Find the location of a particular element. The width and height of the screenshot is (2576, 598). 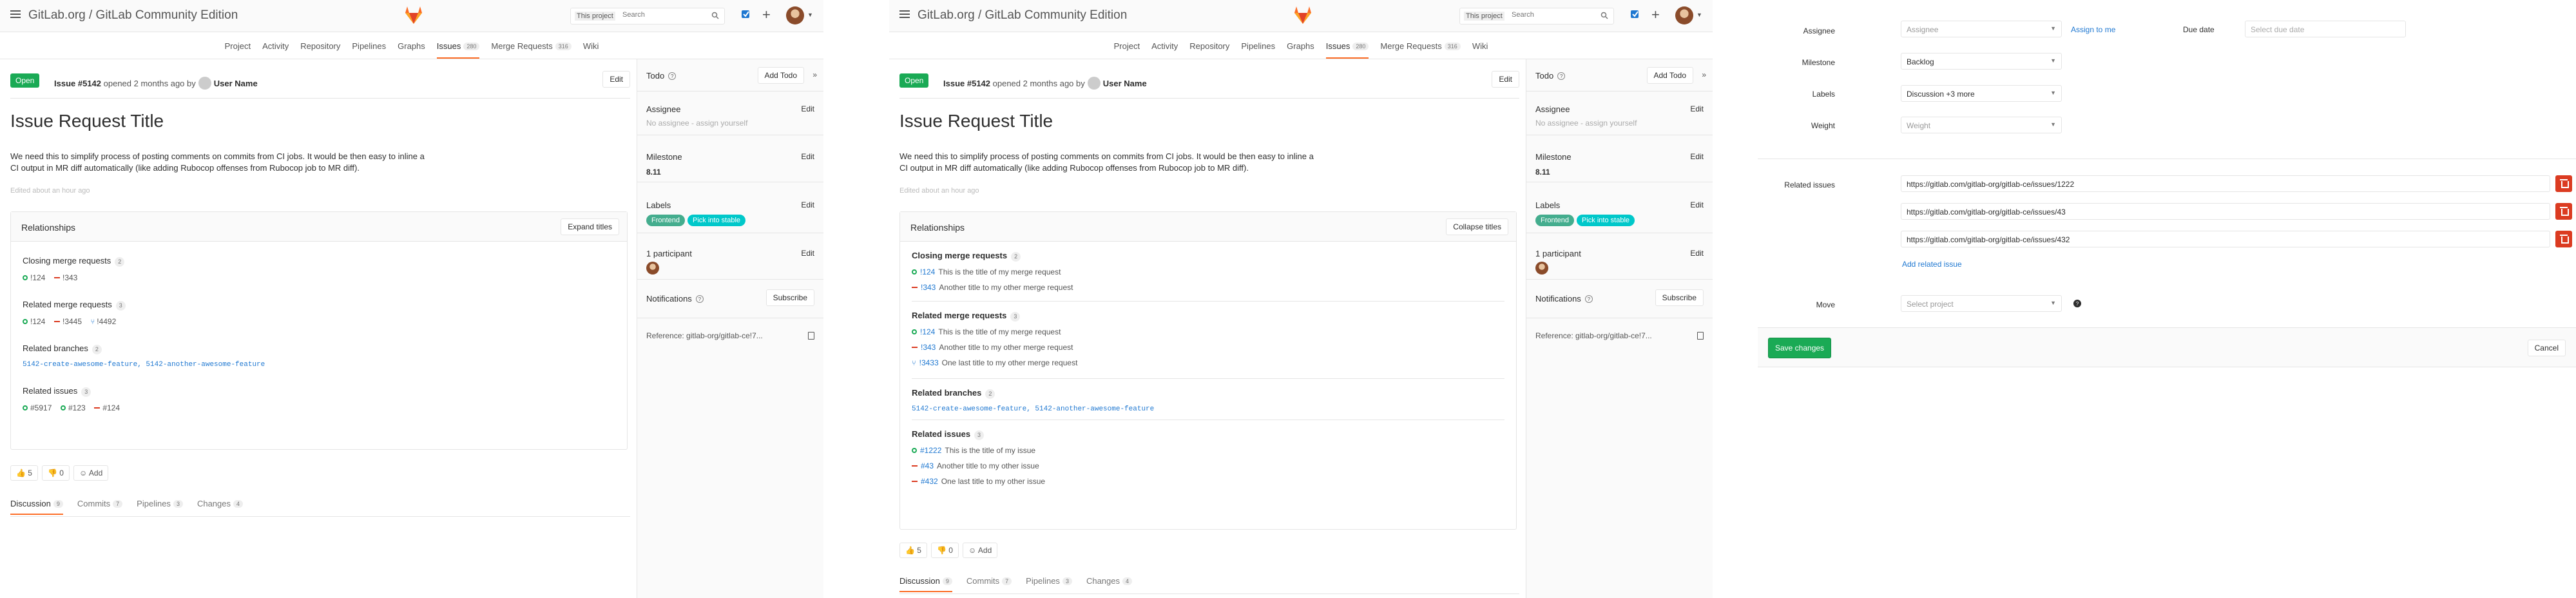

mr-chip: ⑂ !4492 is located at coordinates (104, 321).